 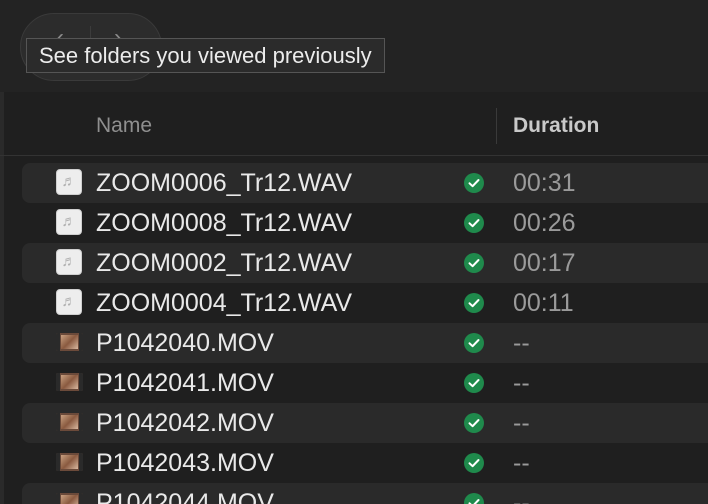 I want to click on file-row: P1042040.MOV --, so click(x=354, y=343).